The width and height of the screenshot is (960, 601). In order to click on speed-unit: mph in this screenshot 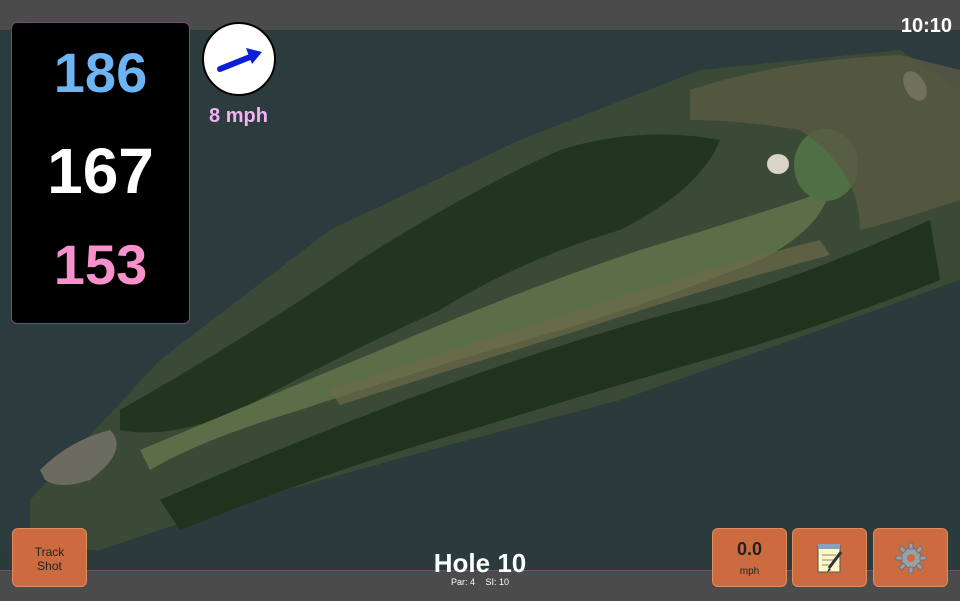, I will do `click(749, 571)`.